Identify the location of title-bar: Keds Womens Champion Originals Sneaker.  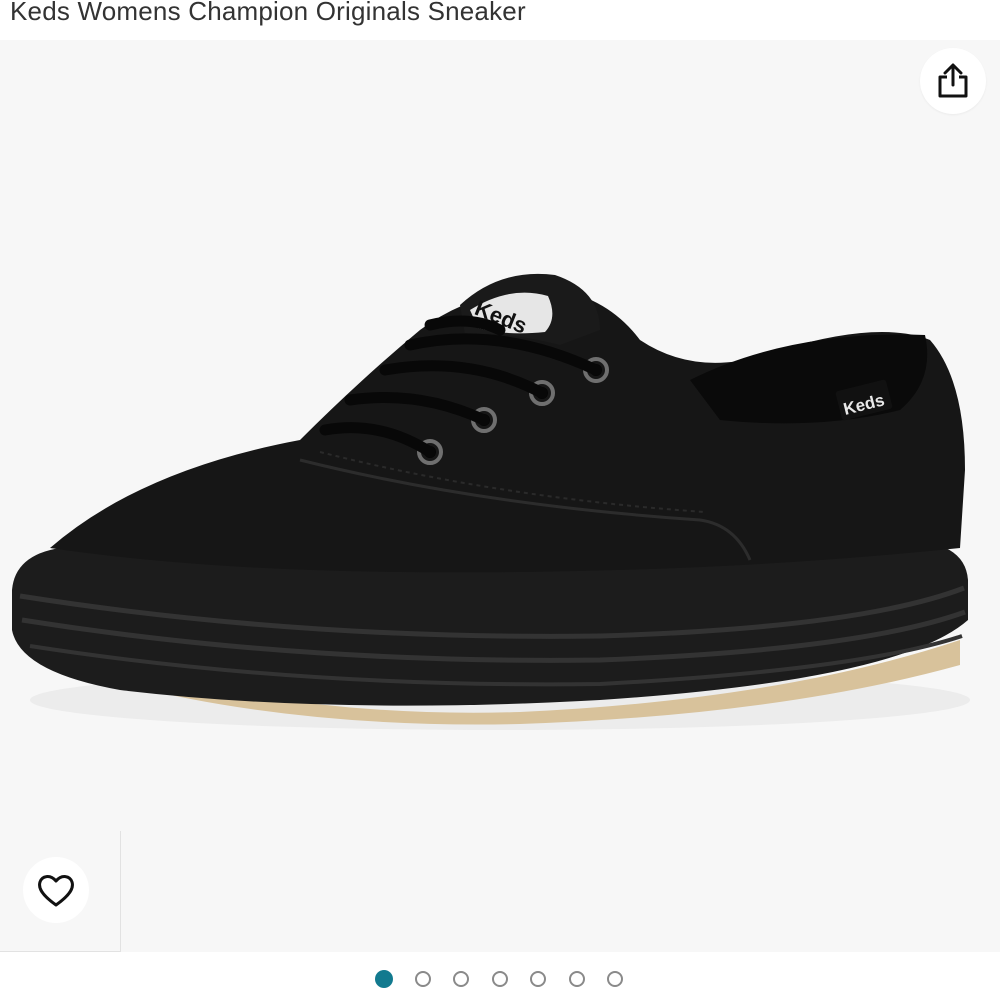
(500, 20).